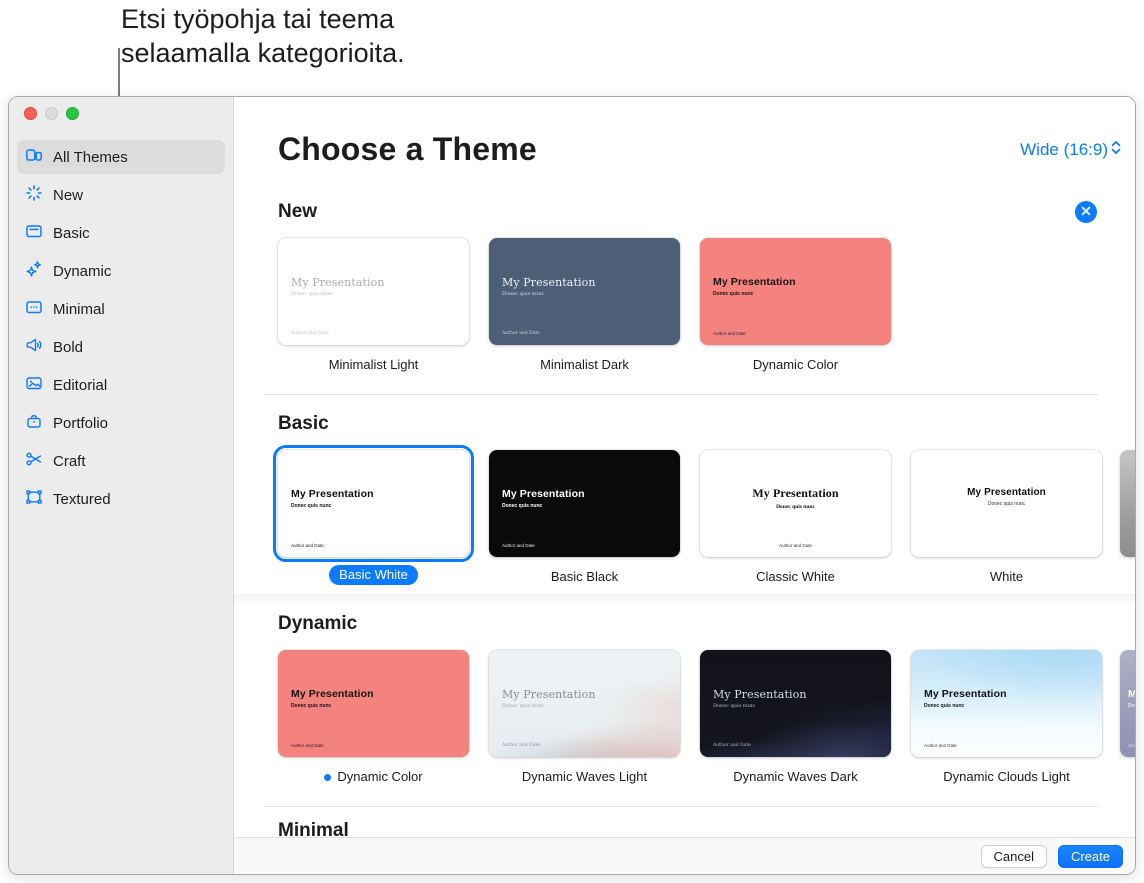  I want to click on sidebar-item-label: Dynamic, so click(82, 271).